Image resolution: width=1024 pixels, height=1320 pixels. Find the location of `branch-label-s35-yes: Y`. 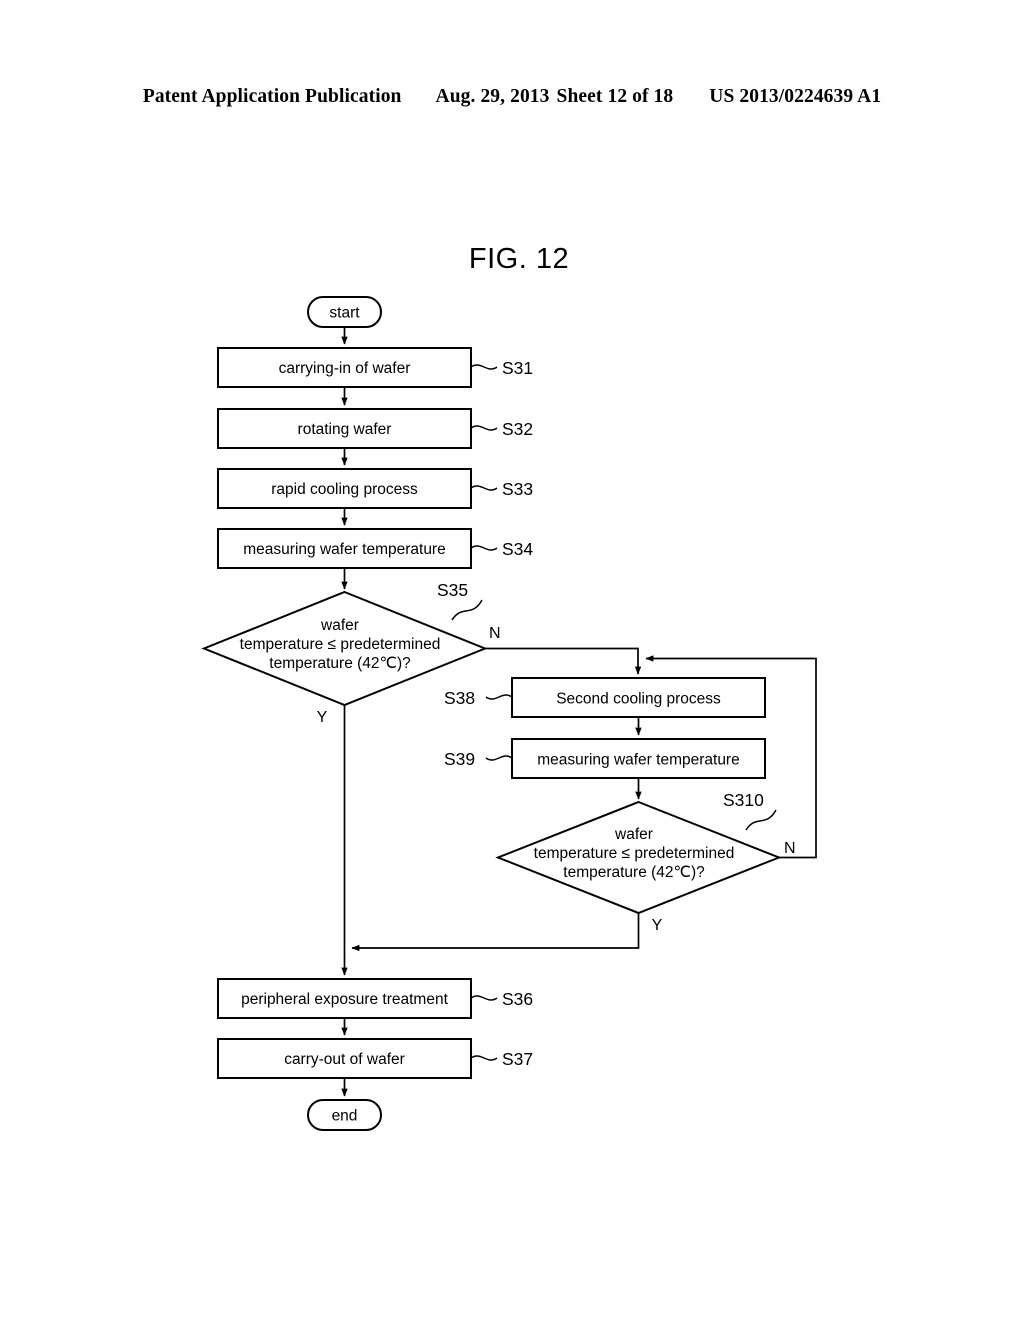

branch-label-s35-yes: Y is located at coordinates (322, 717).